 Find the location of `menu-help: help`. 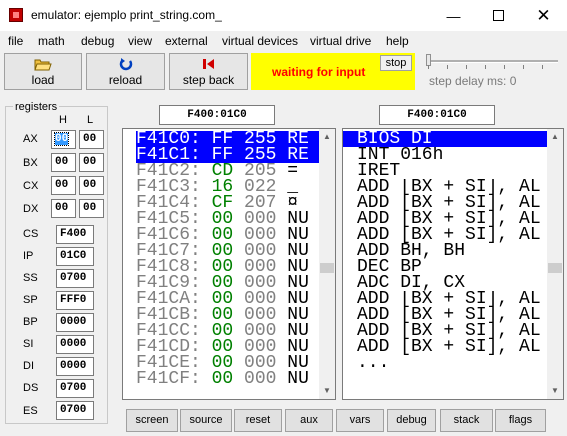

menu-help: help is located at coordinates (397, 41).